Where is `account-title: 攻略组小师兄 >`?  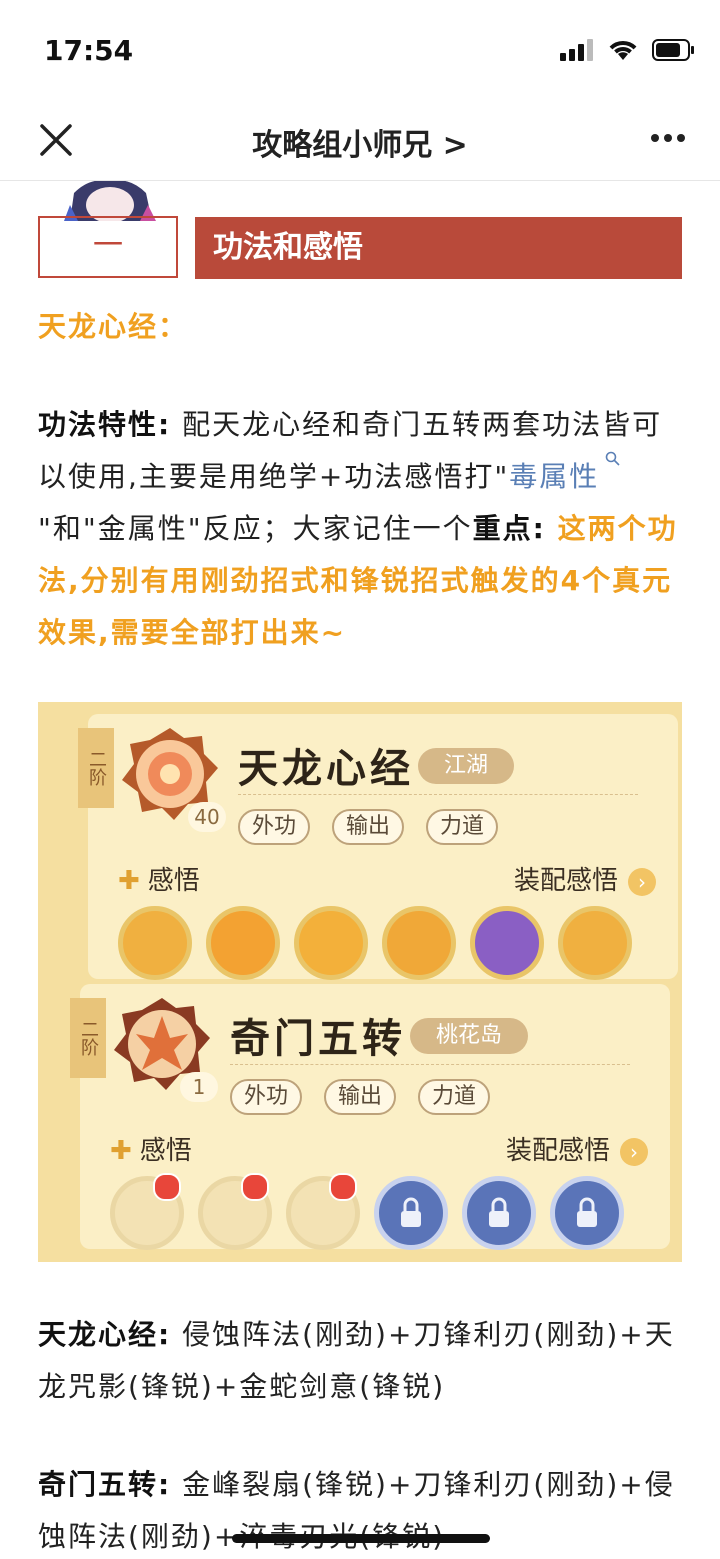
account-title: 攻略组小师兄 > is located at coordinates (360, 142).